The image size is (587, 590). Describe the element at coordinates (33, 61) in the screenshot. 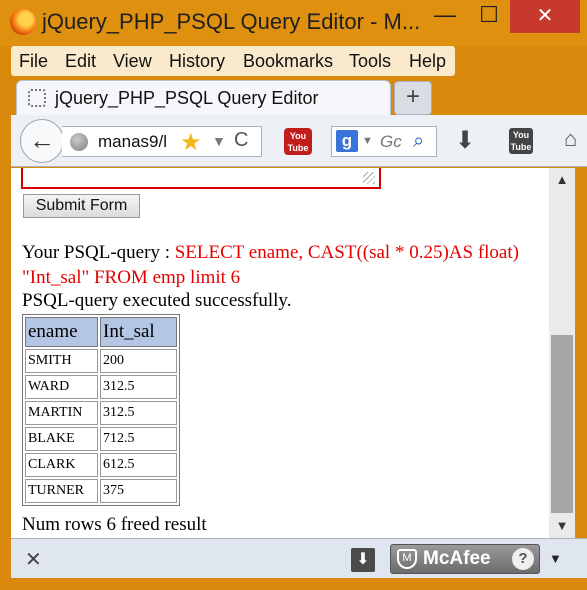

I see `menu-file: File` at that location.